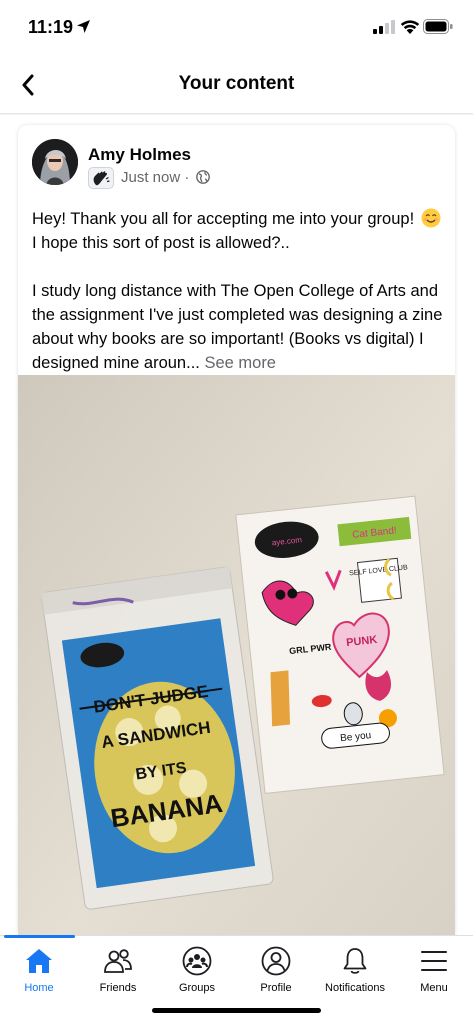  I want to click on page-title: Your content, so click(236, 83).